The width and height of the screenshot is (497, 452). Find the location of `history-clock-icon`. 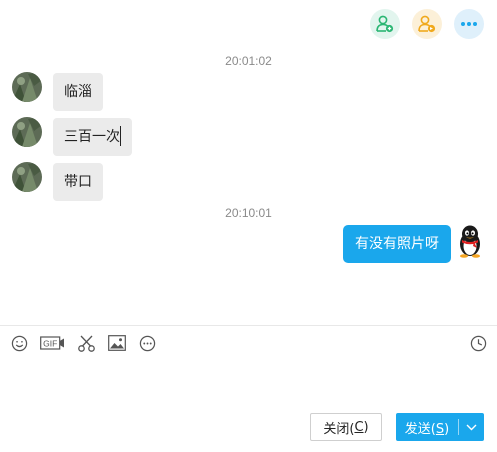

history-clock-icon is located at coordinates (478, 343).